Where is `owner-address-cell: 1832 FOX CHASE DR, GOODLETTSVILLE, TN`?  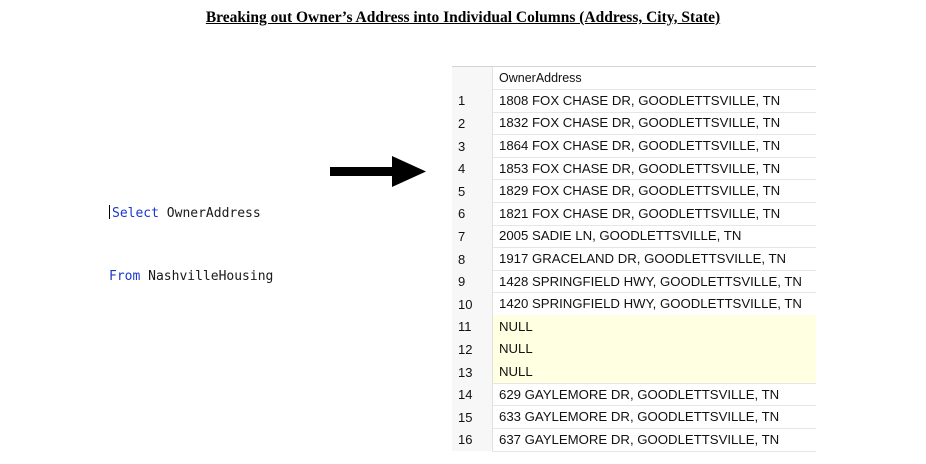
owner-address-cell: 1832 FOX CHASE DR, GOODLETTSVILLE, TN is located at coordinates (654, 123).